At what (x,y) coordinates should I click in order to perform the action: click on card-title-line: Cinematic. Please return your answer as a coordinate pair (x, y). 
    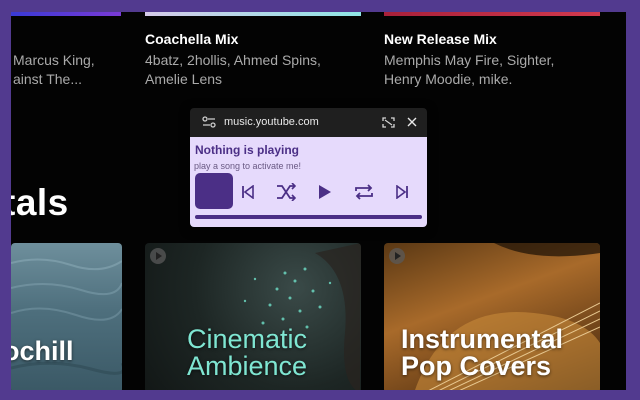
    Looking at the image, I should click on (247, 339).